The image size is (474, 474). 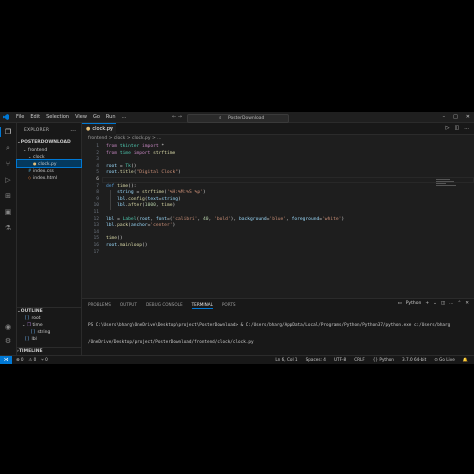 I want to click on go-live-button: ⊙ Go Live, so click(x=444, y=360).